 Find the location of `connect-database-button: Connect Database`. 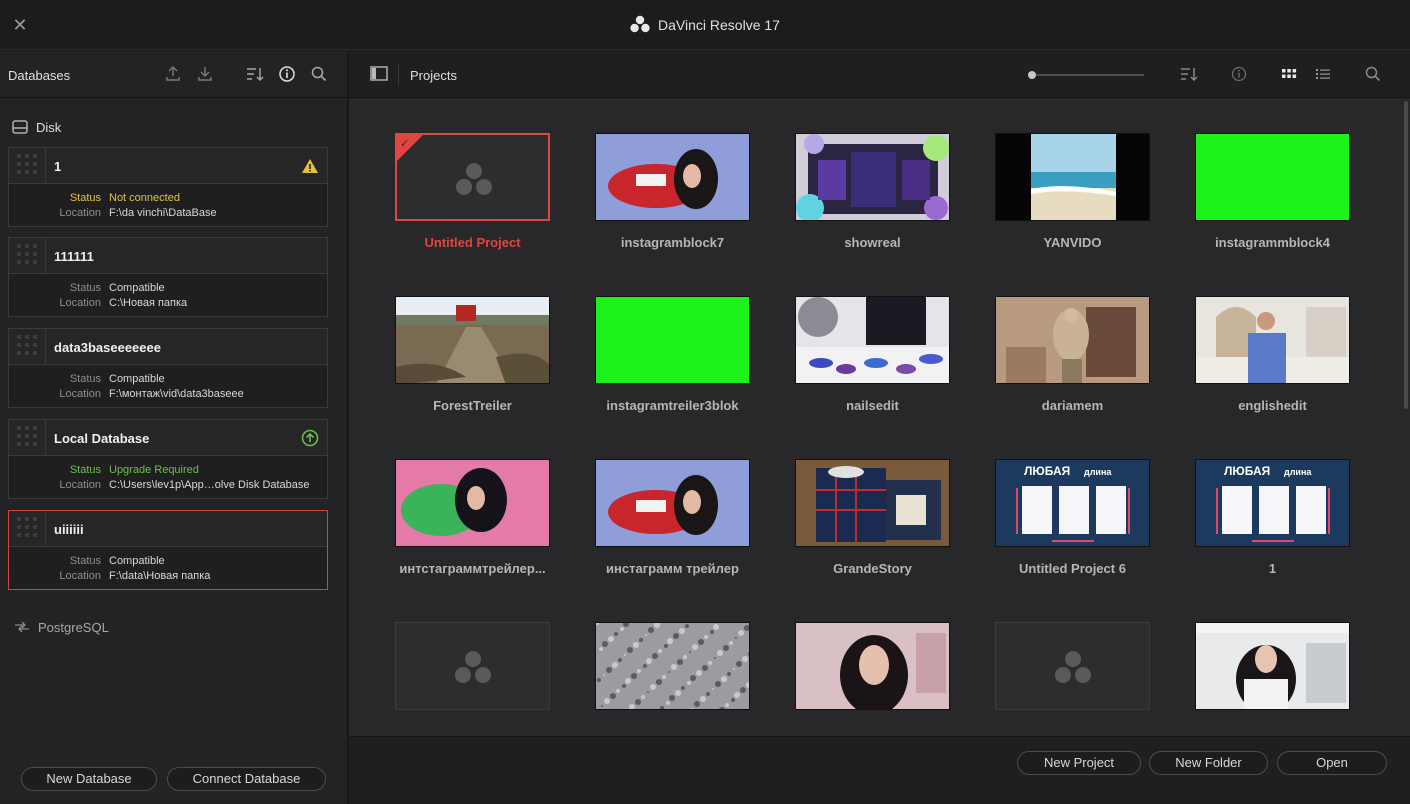

connect-database-button: Connect Database is located at coordinates (246, 779).